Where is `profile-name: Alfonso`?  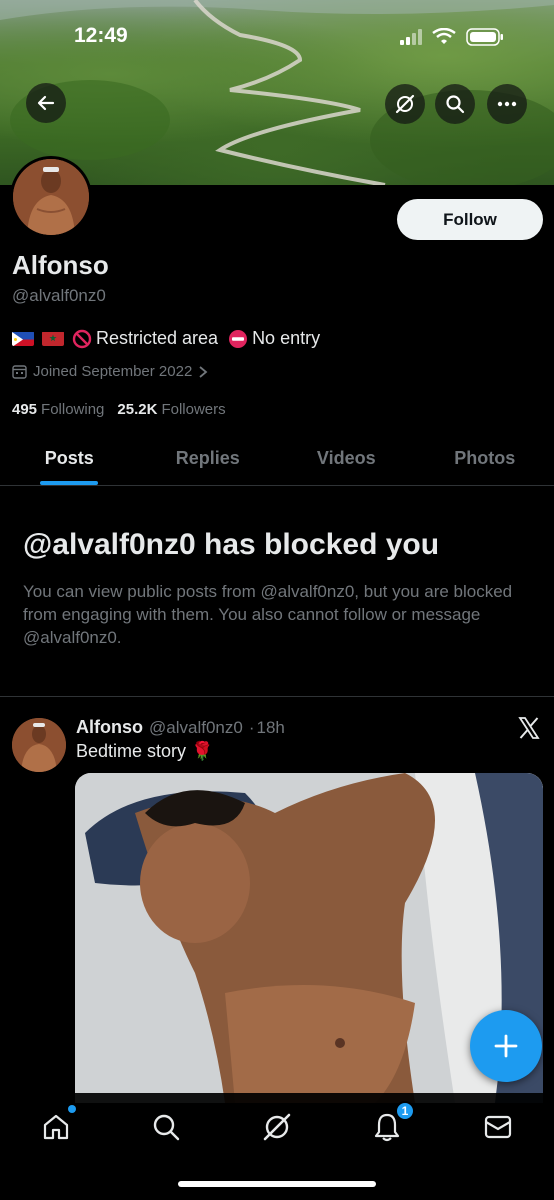
profile-name: Alfonso is located at coordinates (60, 265).